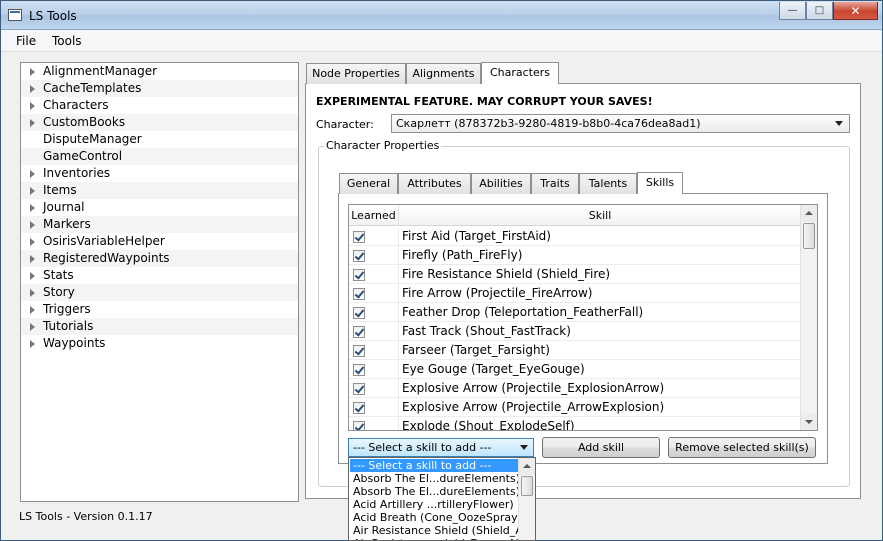  I want to click on tab-general: General, so click(368, 183).